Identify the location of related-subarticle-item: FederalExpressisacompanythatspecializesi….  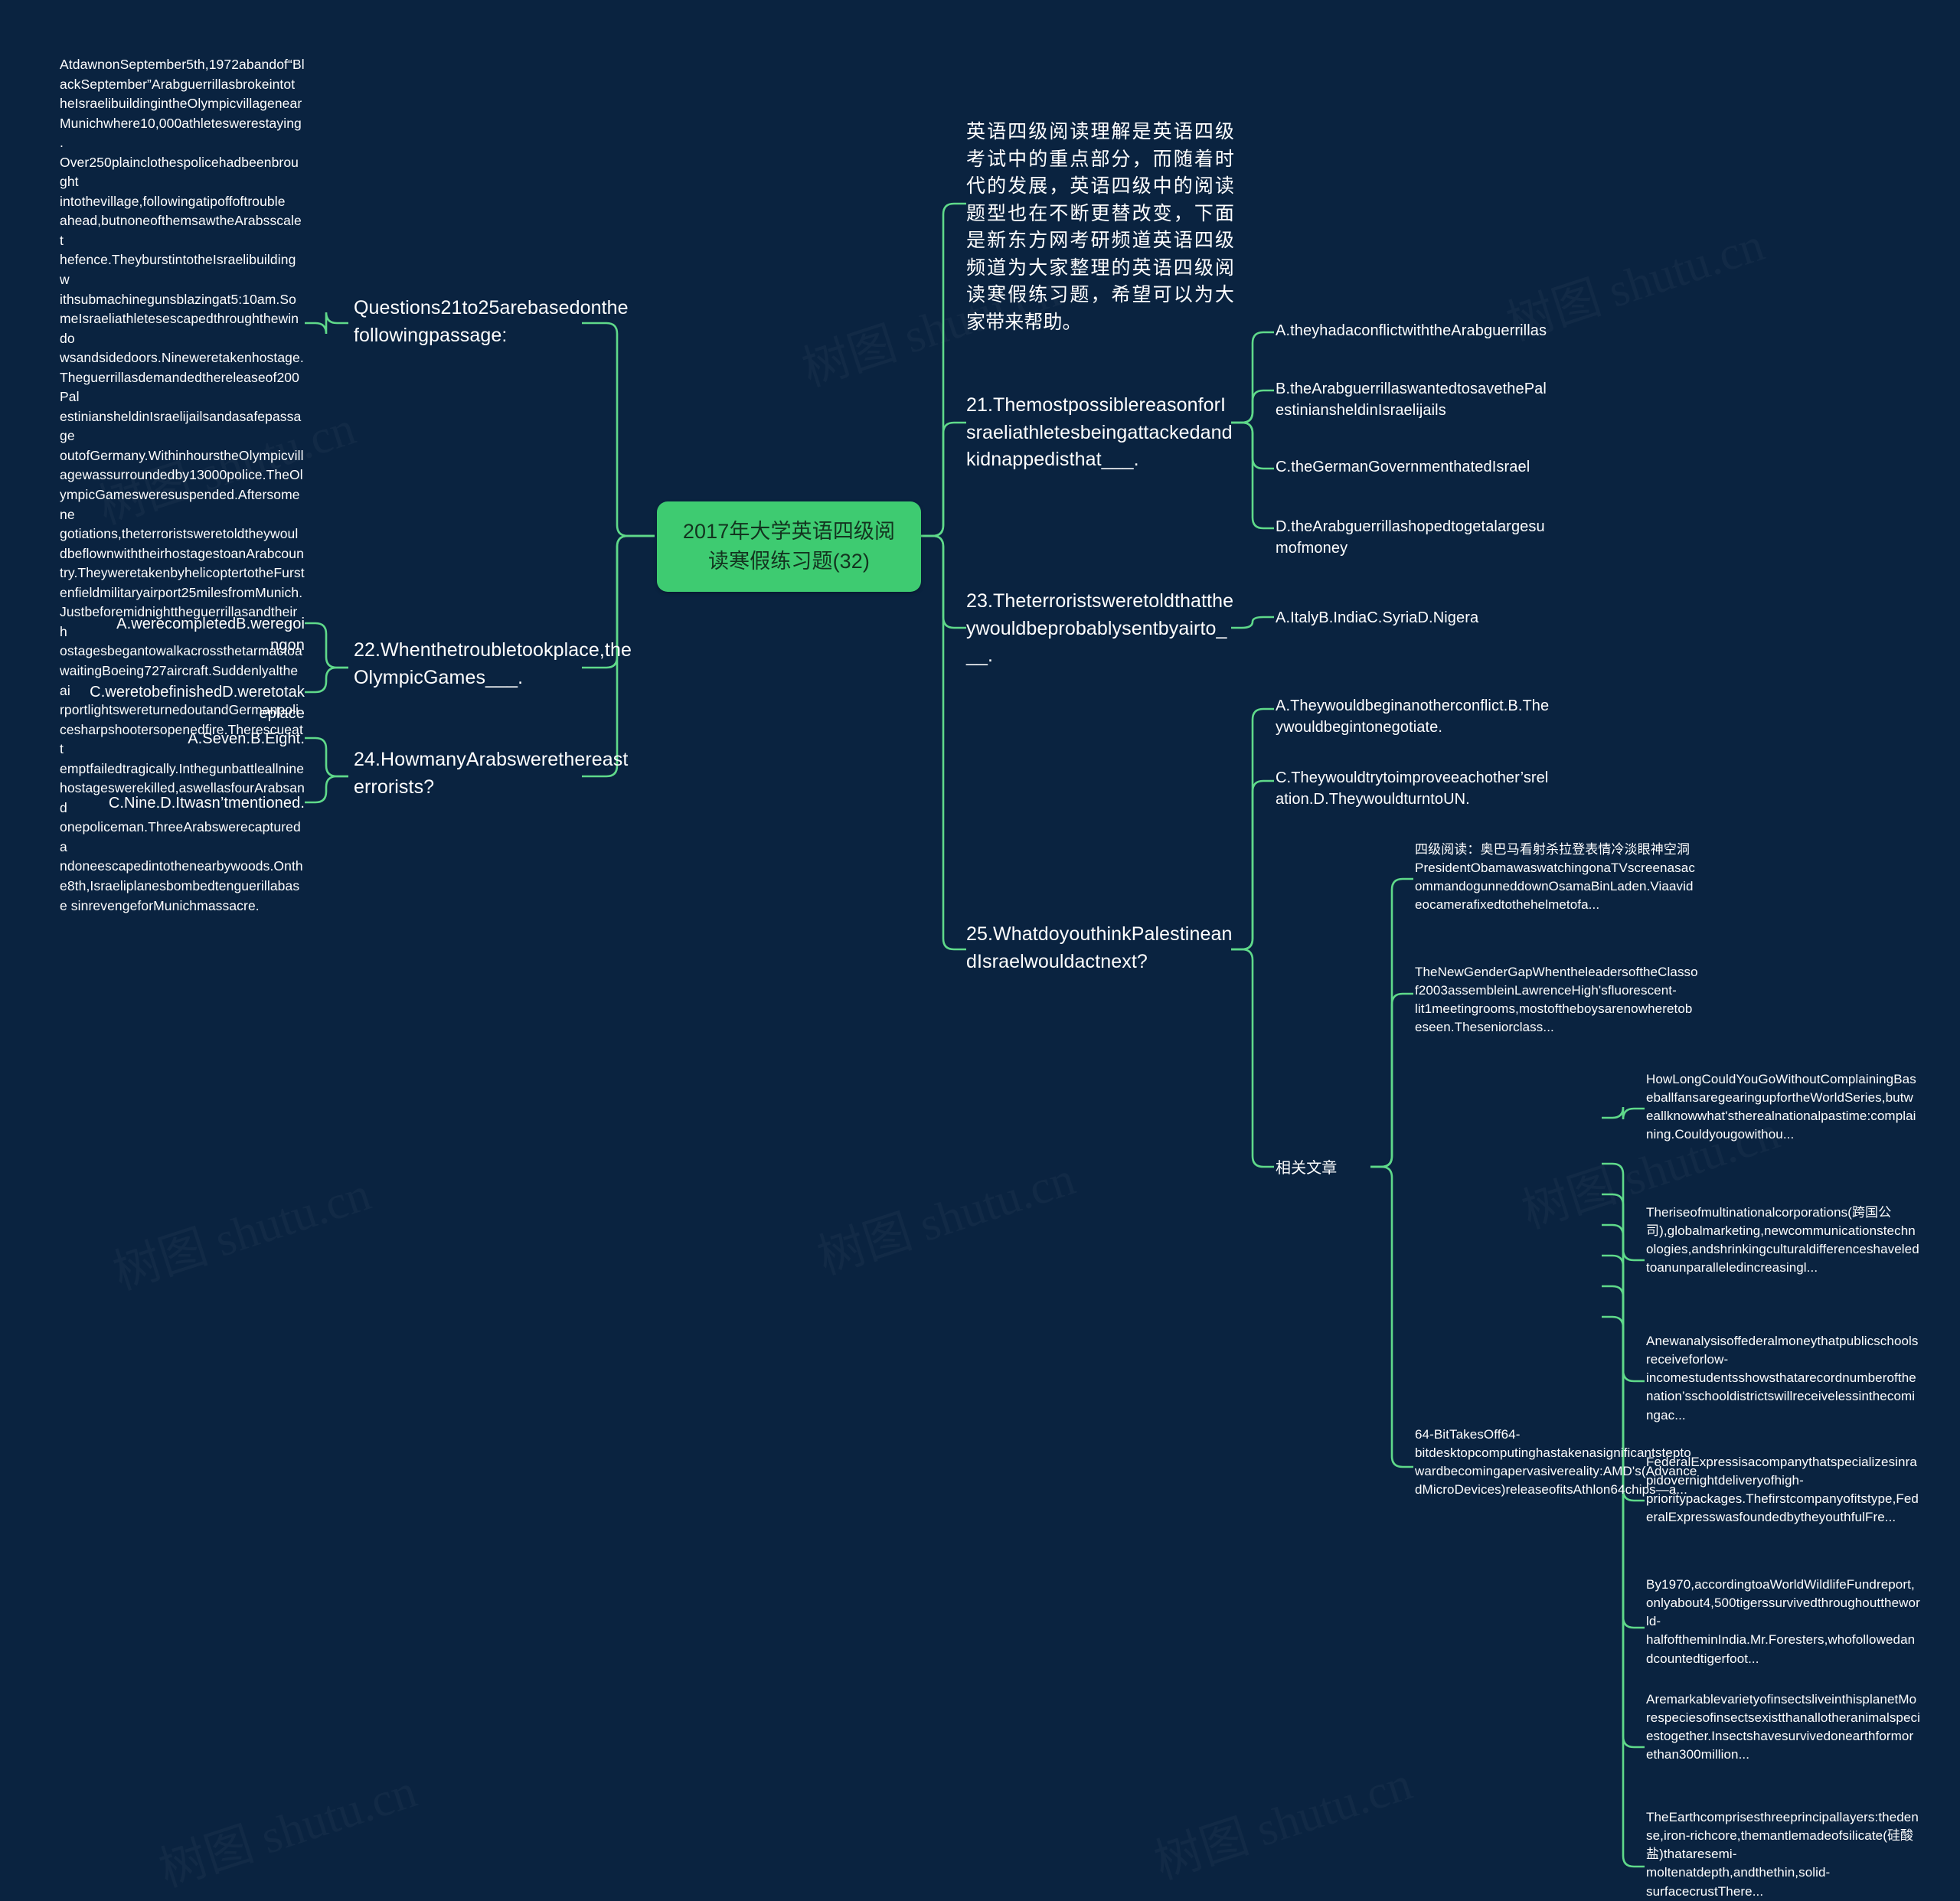
(1783, 1490).